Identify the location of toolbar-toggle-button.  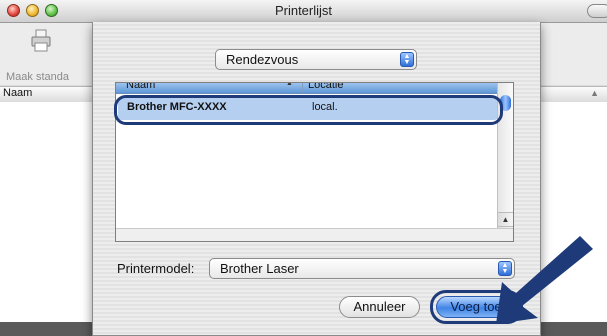
(597, 11).